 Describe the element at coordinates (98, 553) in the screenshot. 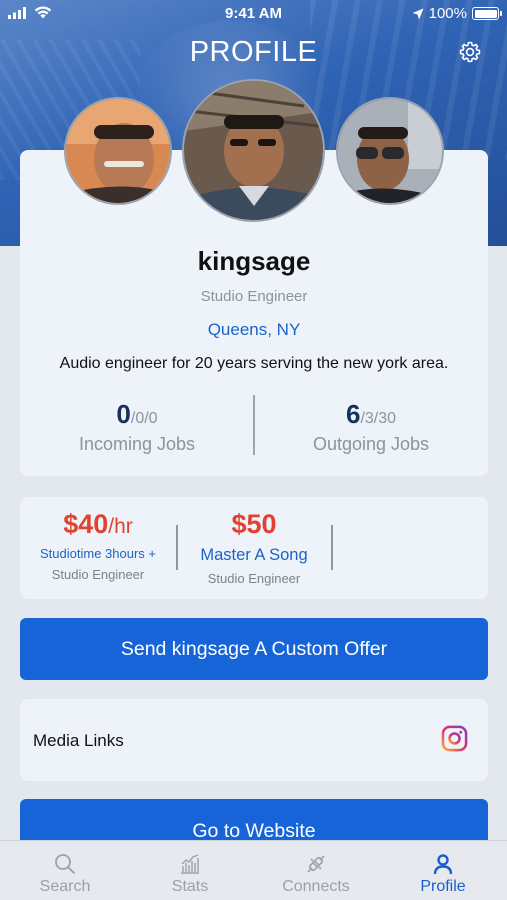

I see `service-name: Studiotime 3hours +` at that location.